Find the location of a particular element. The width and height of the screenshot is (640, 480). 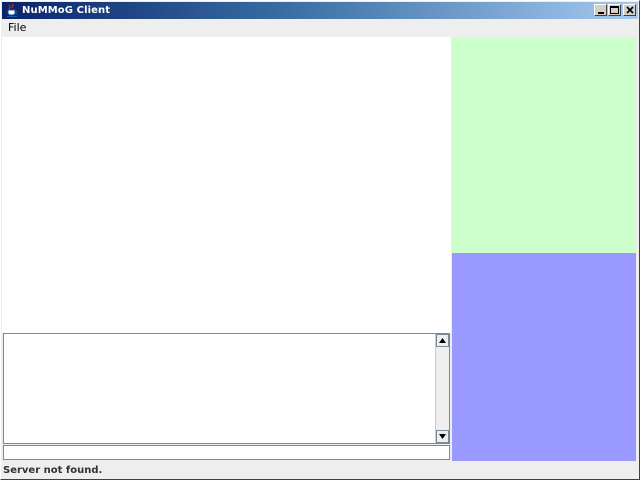

java-coffee-cup-icon is located at coordinates (12, 11).